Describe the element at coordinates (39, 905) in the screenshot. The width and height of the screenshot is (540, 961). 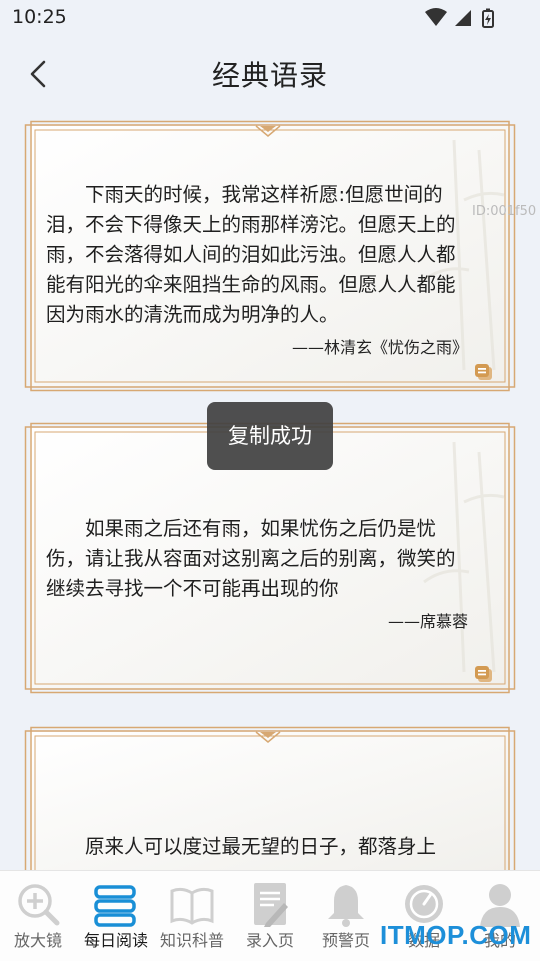
I see `magnifier-icon` at that location.